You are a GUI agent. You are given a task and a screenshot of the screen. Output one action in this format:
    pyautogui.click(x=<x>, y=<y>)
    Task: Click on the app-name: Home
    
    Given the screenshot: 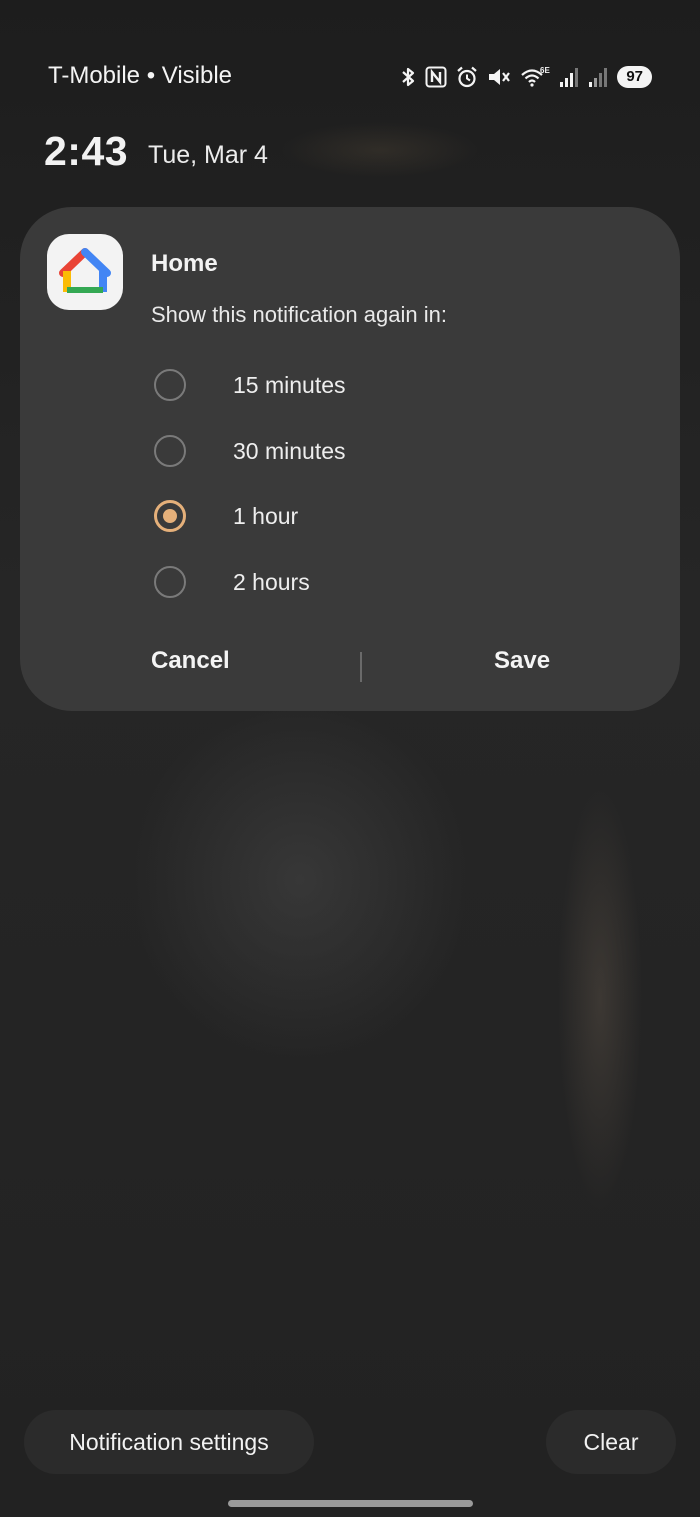 What is the action you would take?
    pyautogui.click(x=184, y=263)
    